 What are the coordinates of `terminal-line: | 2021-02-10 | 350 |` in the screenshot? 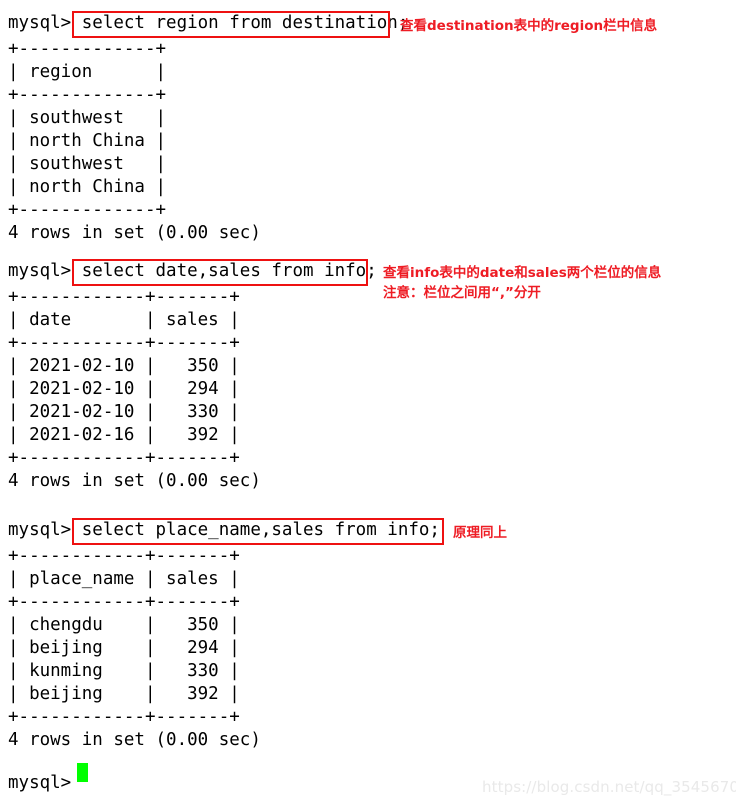 It's located at (124, 366).